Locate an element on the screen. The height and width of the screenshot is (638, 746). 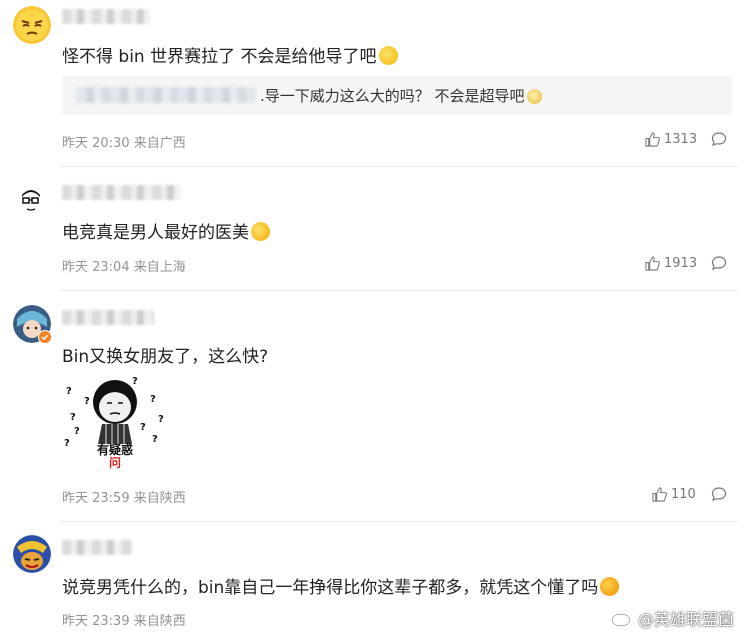
smirk-emoji-icon is located at coordinates (388, 55).